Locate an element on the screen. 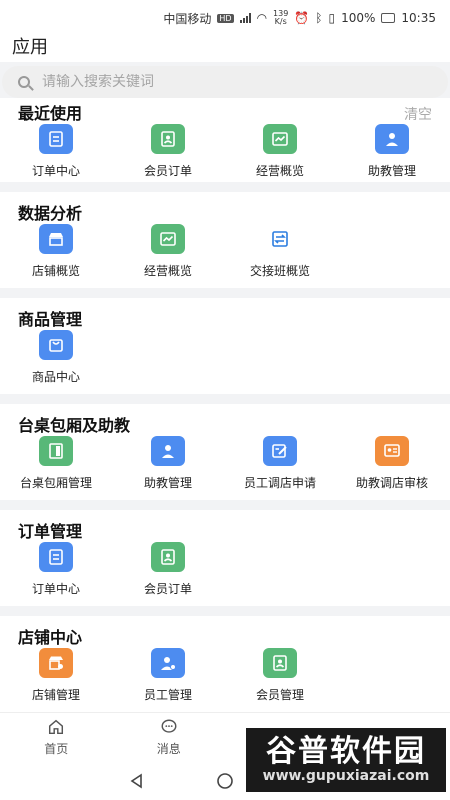 This screenshot has height=800, width=450. app-grid: 店铺管理 员工管理 会员管理 is located at coordinates (225, 675).